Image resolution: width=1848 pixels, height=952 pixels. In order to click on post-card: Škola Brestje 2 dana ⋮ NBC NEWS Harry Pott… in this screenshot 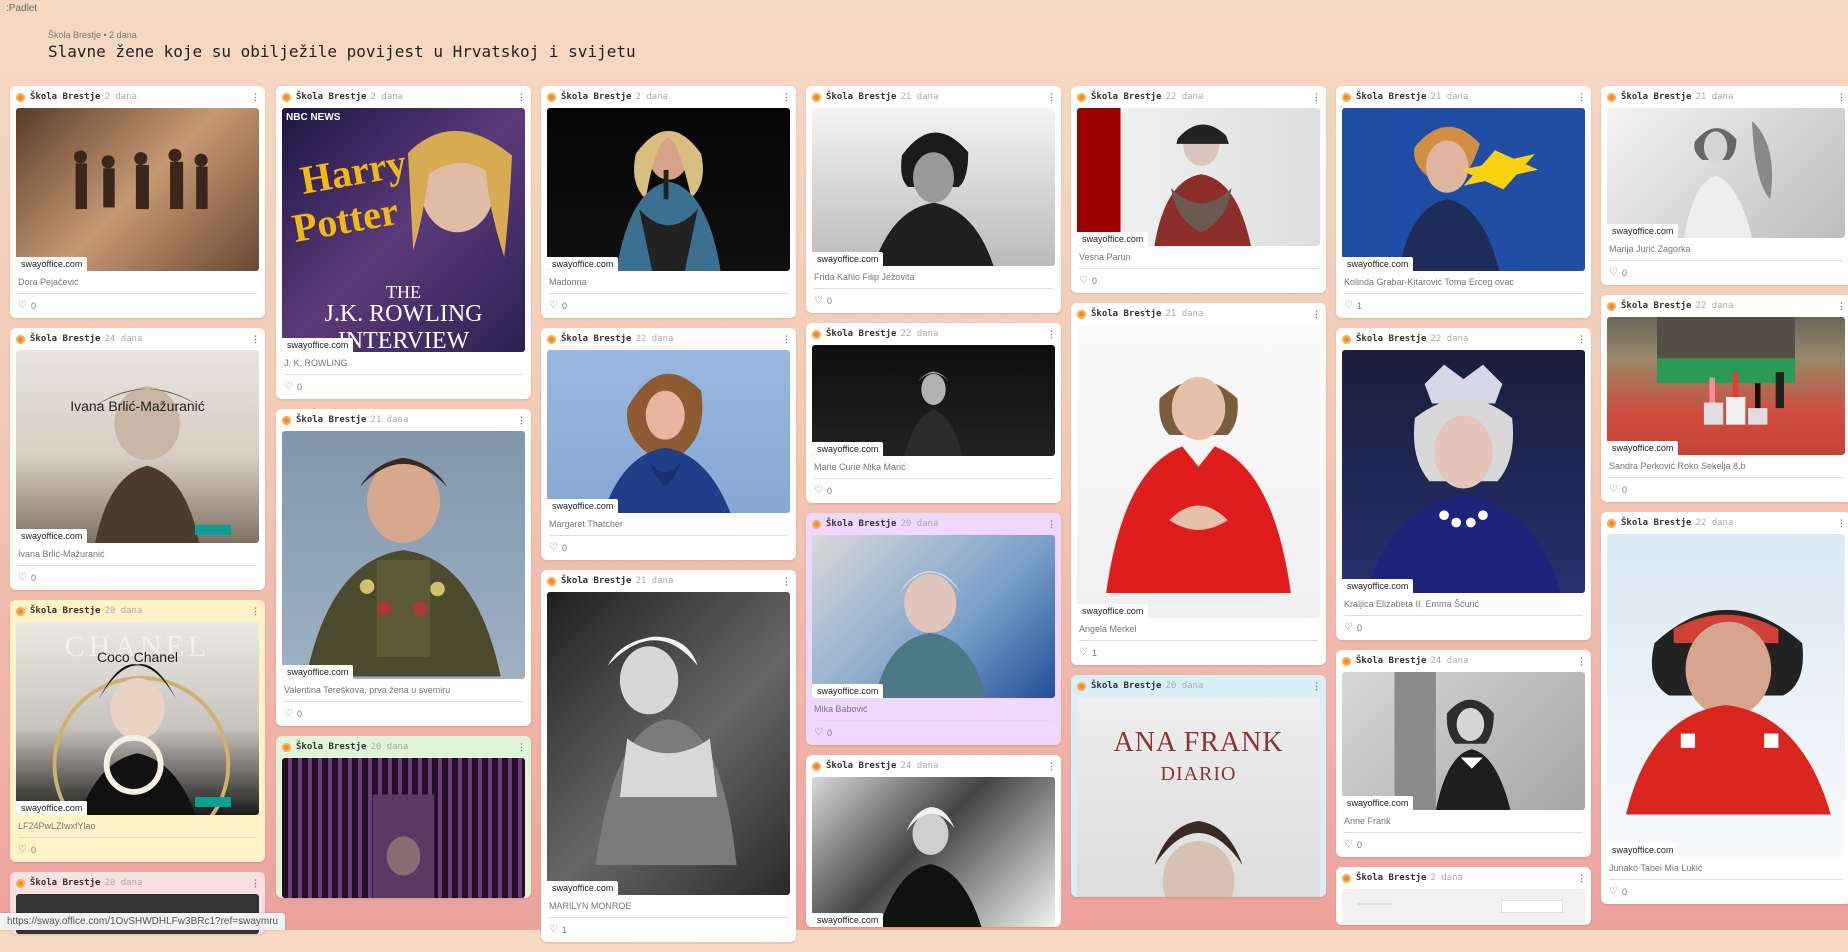, I will do `click(403, 242)`.